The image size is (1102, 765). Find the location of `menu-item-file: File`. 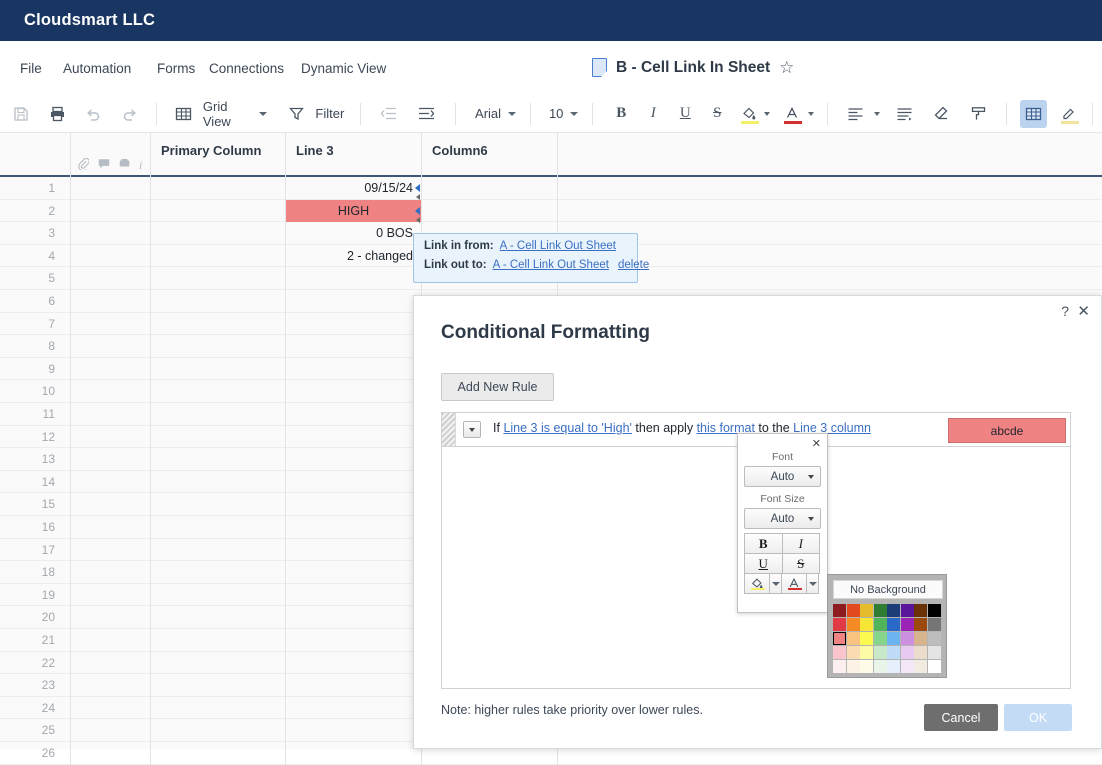

menu-item-file: File is located at coordinates (31, 68).